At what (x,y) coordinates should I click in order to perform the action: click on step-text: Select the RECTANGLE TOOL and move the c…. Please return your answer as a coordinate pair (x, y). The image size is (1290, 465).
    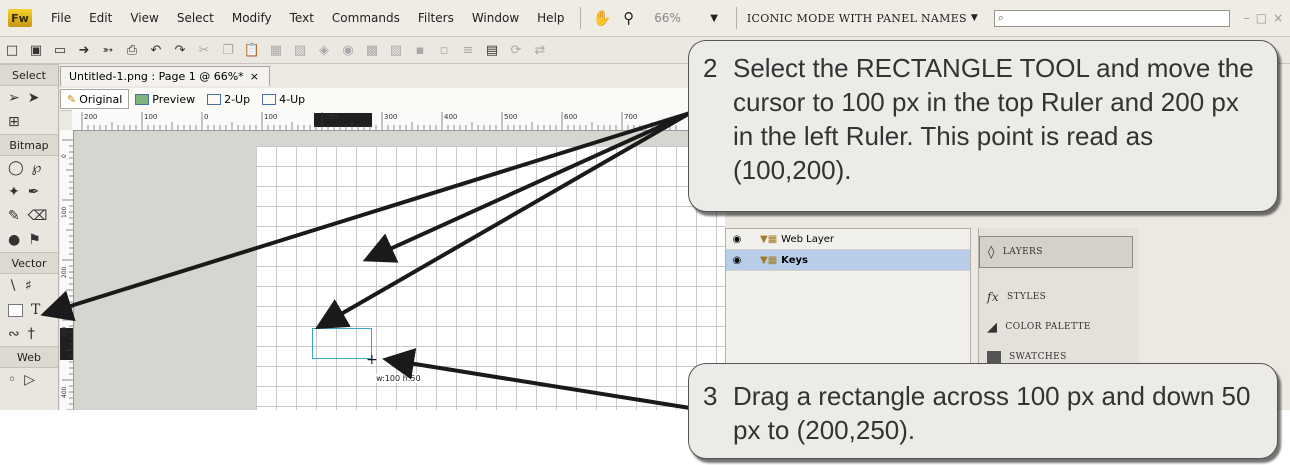
    Looking at the image, I should click on (993, 119).